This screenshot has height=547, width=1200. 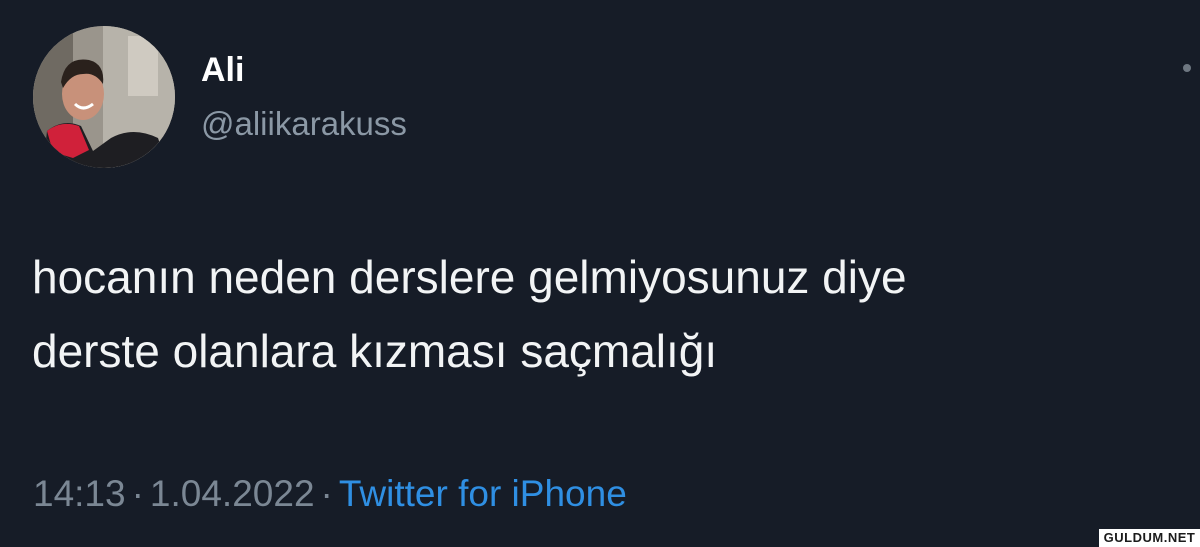 I want to click on author-display-name: Ali, so click(x=222, y=70).